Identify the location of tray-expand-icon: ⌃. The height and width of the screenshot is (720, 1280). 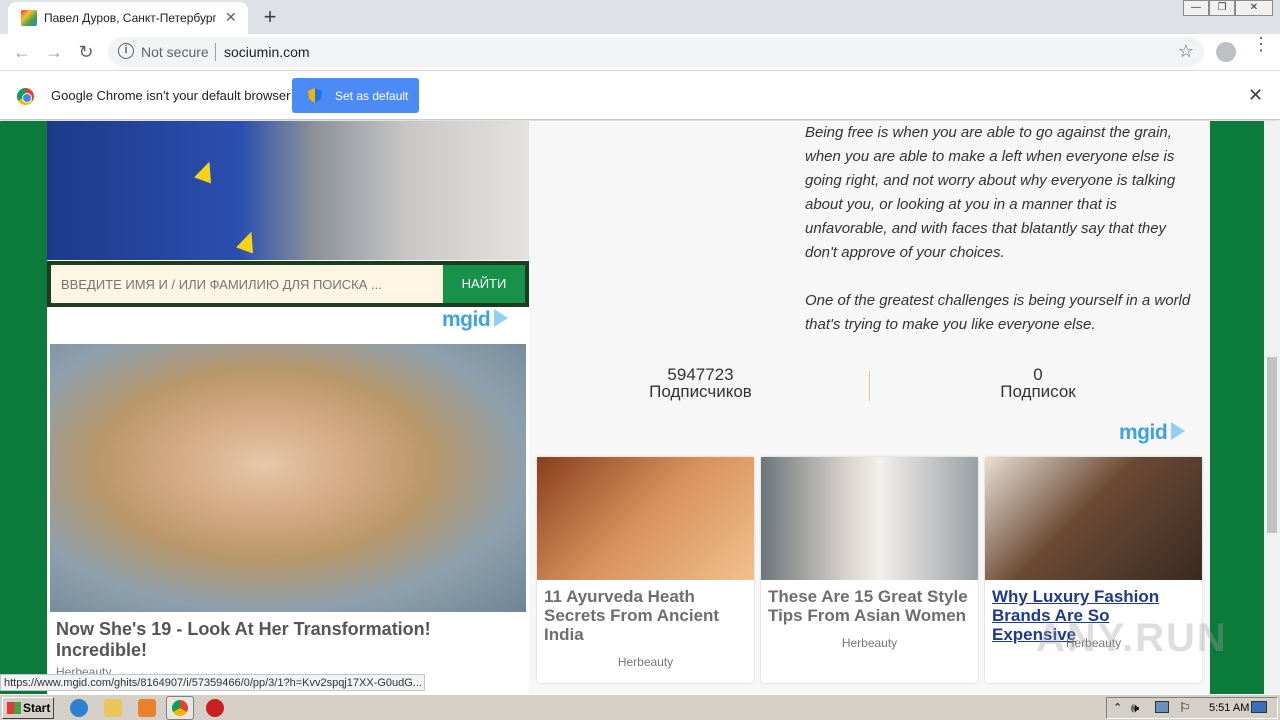
(1117, 707).